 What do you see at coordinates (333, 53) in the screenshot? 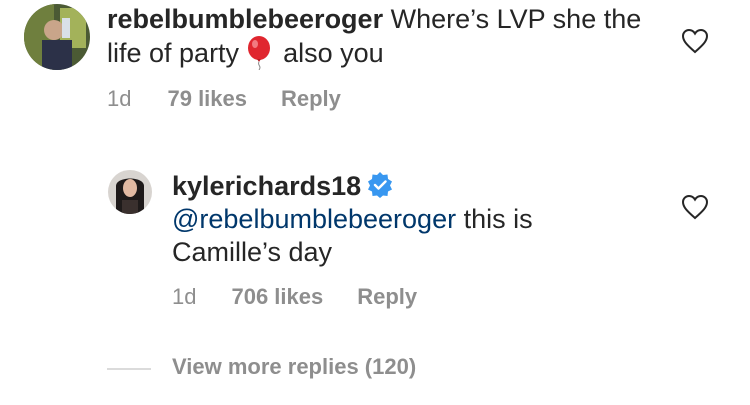
I see `comment-text-continued: also you` at bounding box center [333, 53].